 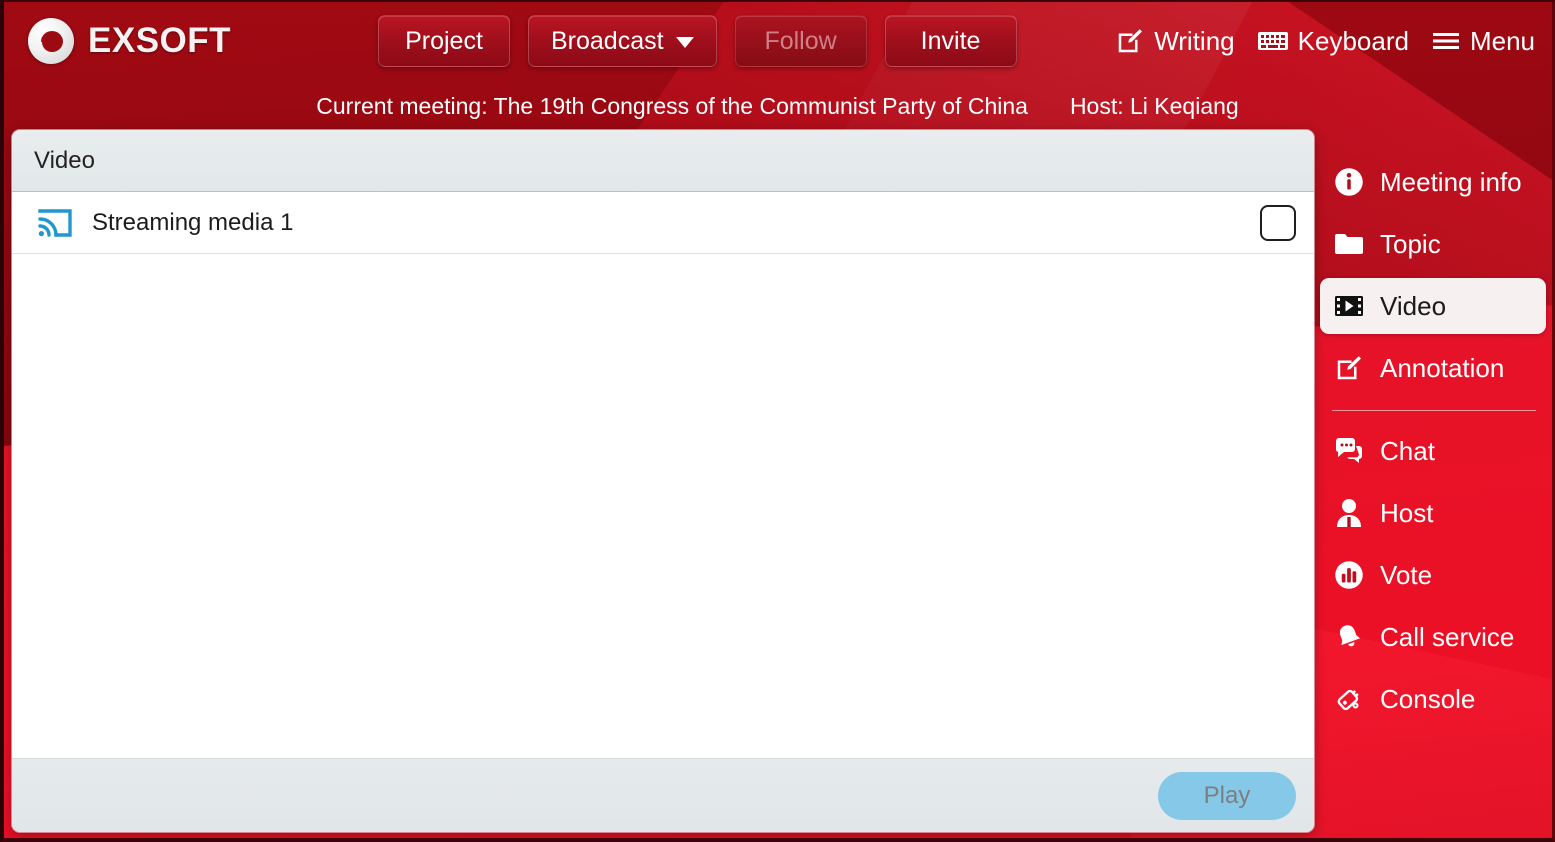 What do you see at coordinates (684, 42) in the screenshot?
I see `chevron-down-icon` at bounding box center [684, 42].